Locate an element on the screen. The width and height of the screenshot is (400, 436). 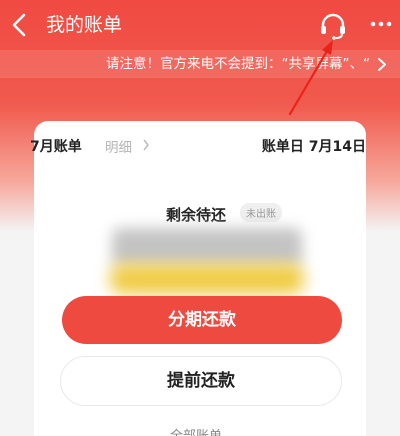
notice-text: 请注意！官方来电不会提到：“共享屏幕”、“ is located at coordinates (238, 64).